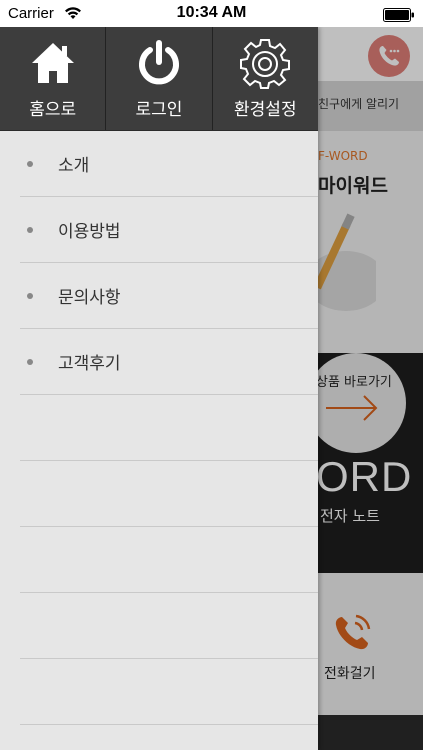 This screenshot has width=423, height=750. Describe the element at coordinates (350, 674) in the screenshot. I see `call-label: 전화걸기` at that location.